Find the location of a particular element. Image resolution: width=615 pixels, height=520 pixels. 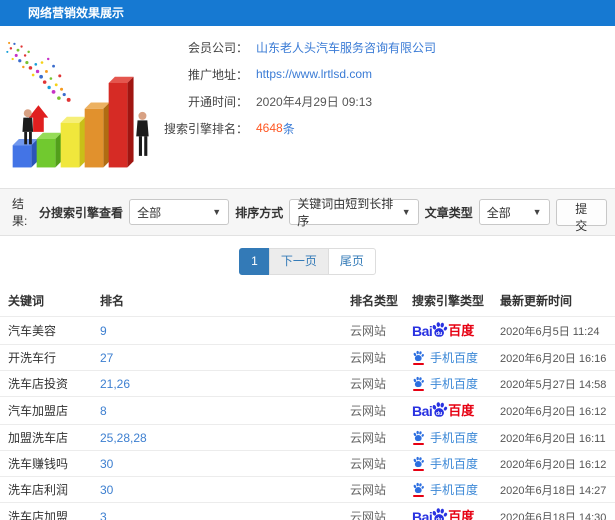

opened-label: 开通时间： is located at coordinates (217, 101).